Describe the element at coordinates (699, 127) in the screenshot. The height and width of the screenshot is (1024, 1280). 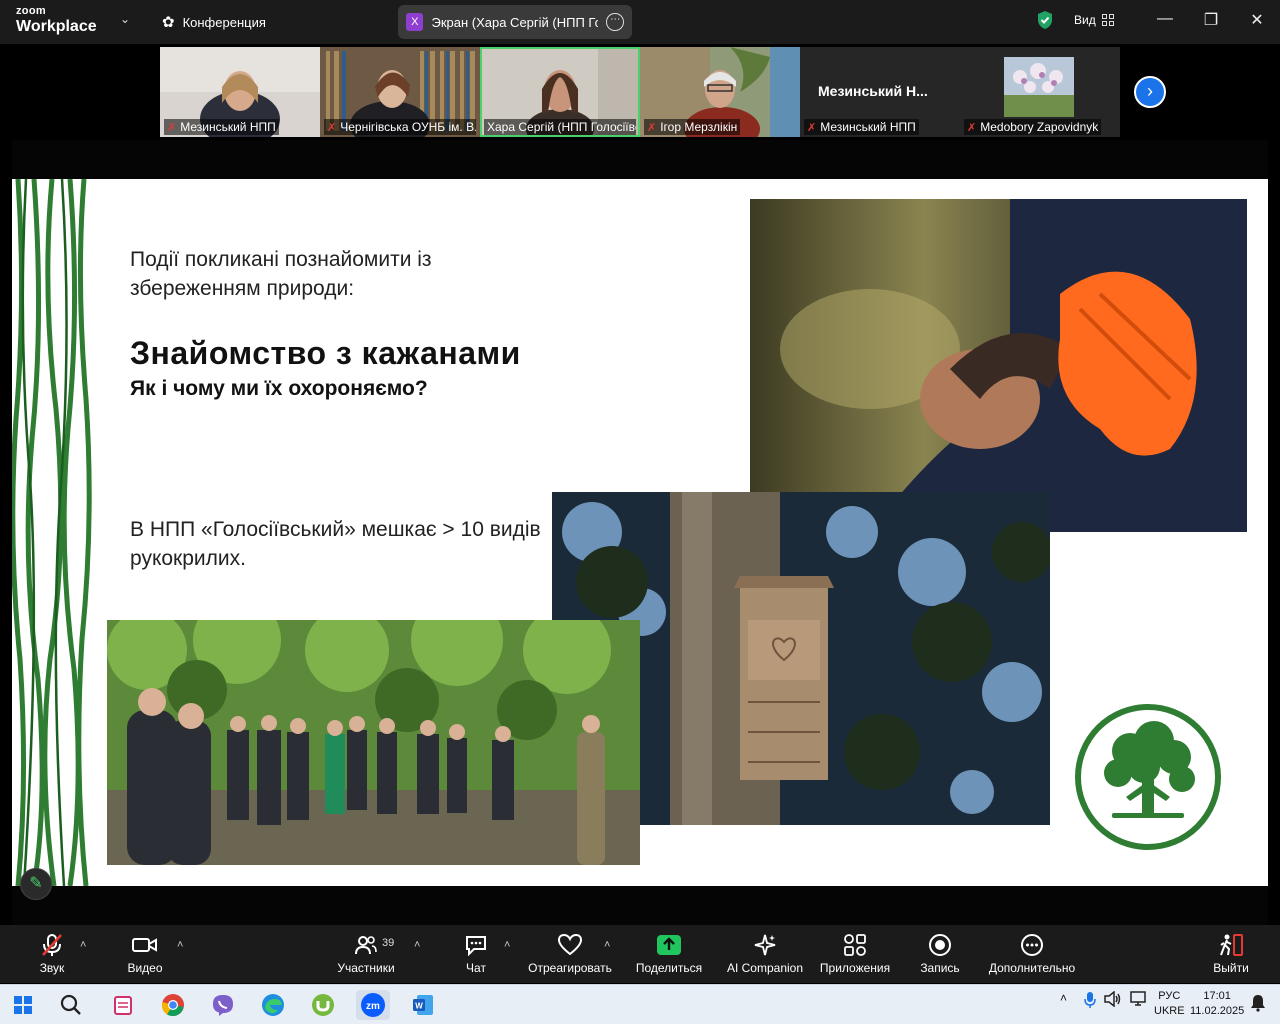
I see `participant-name: Ігор Мерзлікін` at that location.